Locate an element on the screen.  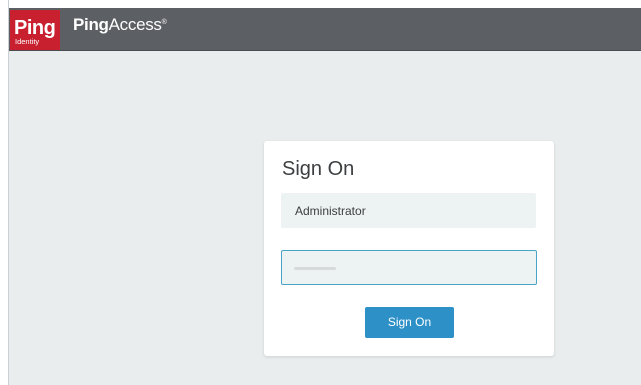
registered-mark: ® is located at coordinates (164, 22).